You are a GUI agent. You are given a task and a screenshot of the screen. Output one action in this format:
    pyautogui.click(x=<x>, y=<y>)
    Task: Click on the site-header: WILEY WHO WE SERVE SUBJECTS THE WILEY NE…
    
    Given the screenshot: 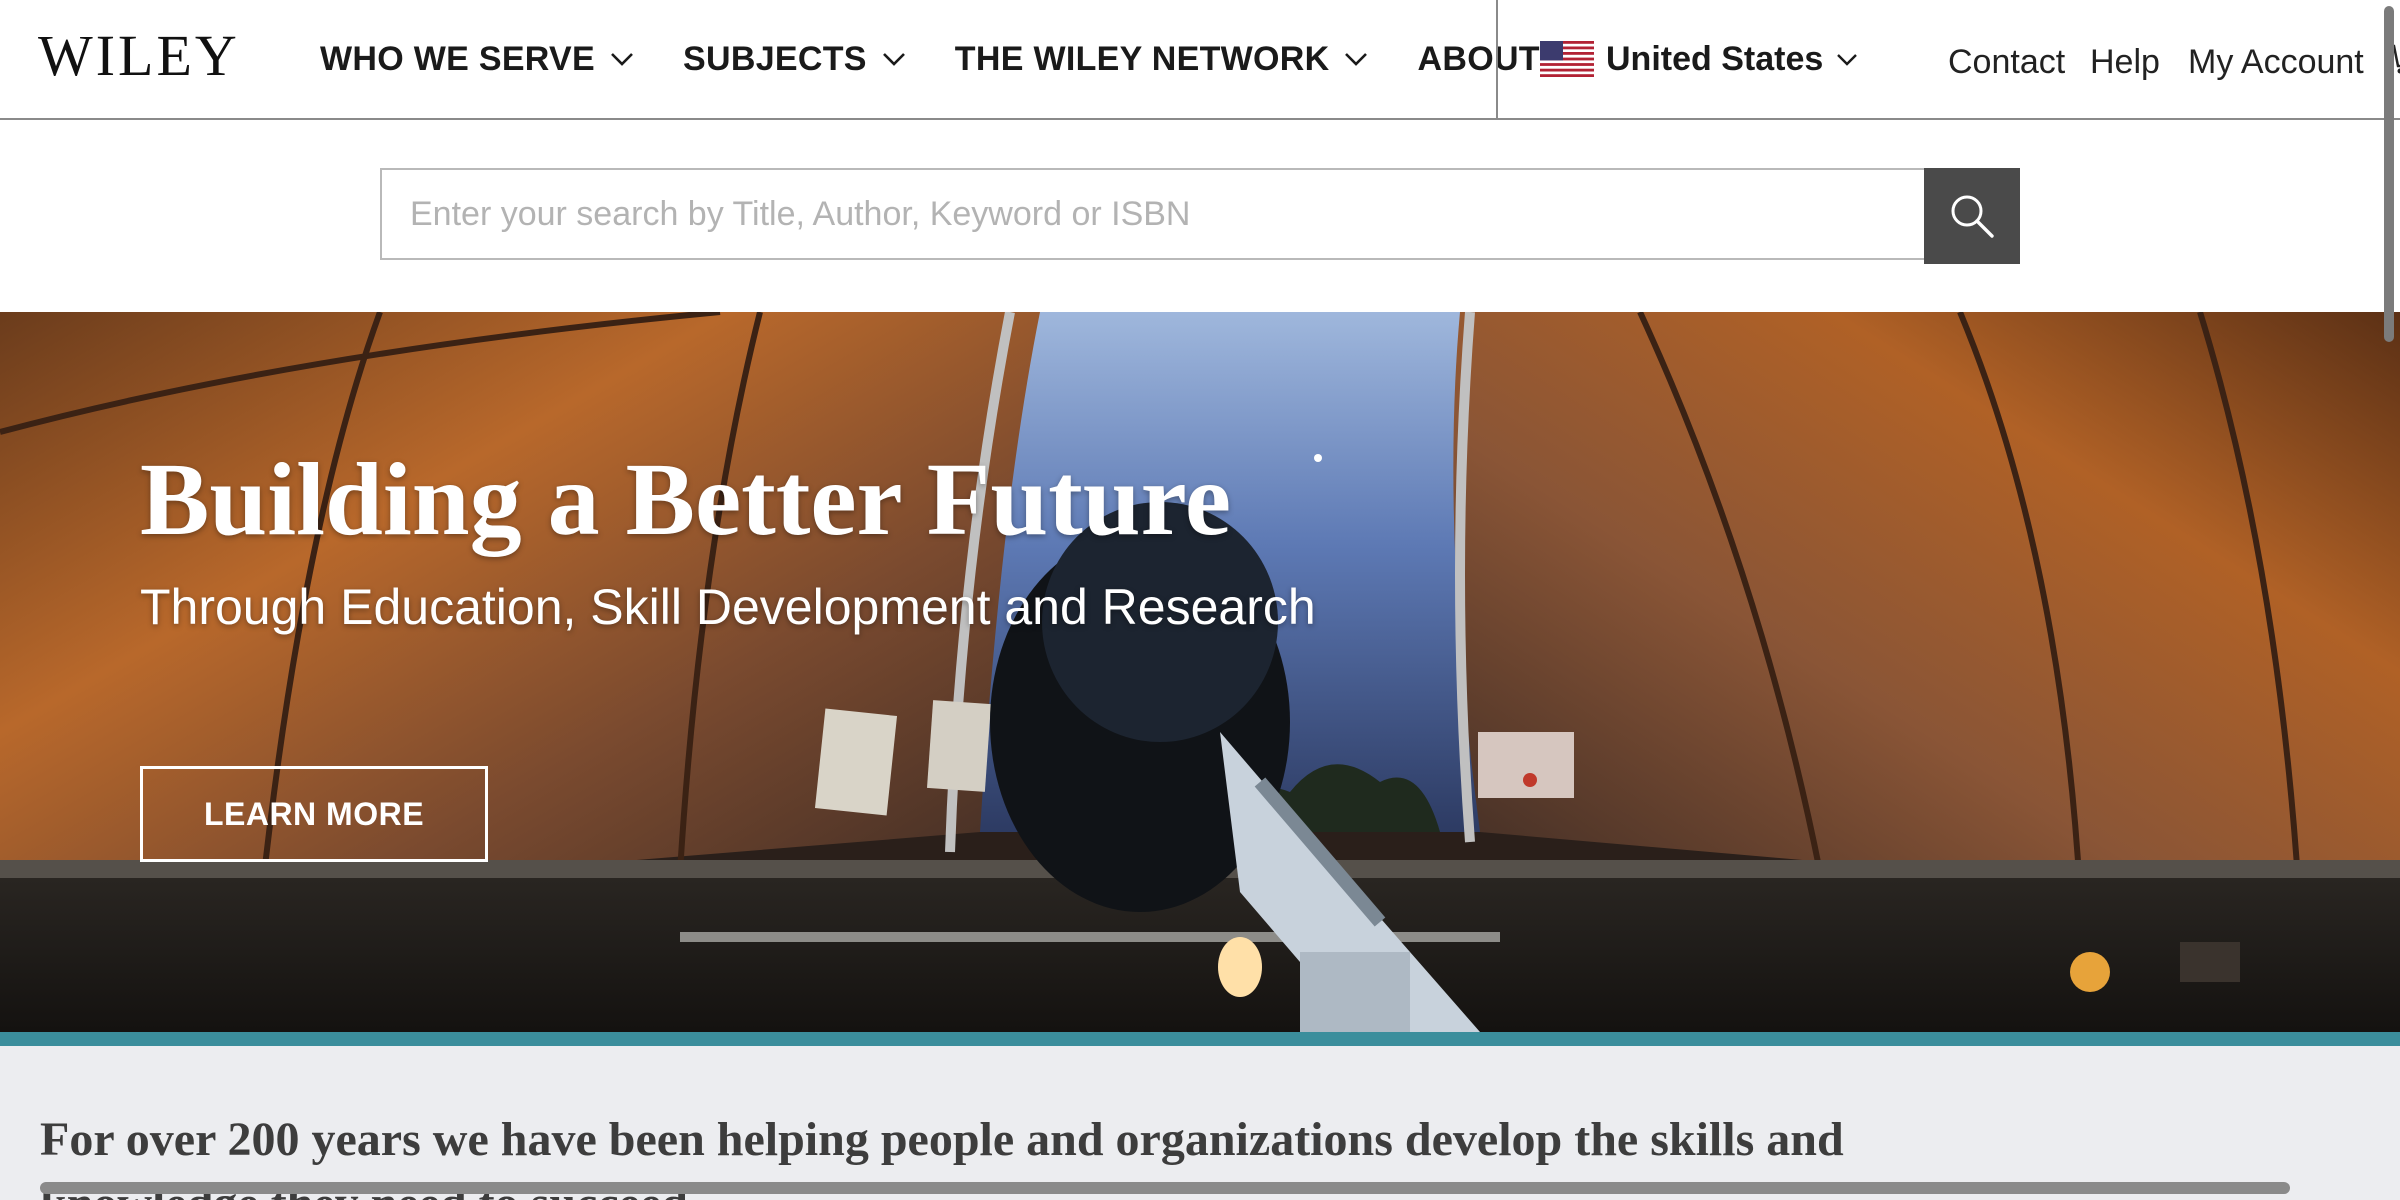 What is the action you would take?
    pyautogui.click(x=1200, y=60)
    